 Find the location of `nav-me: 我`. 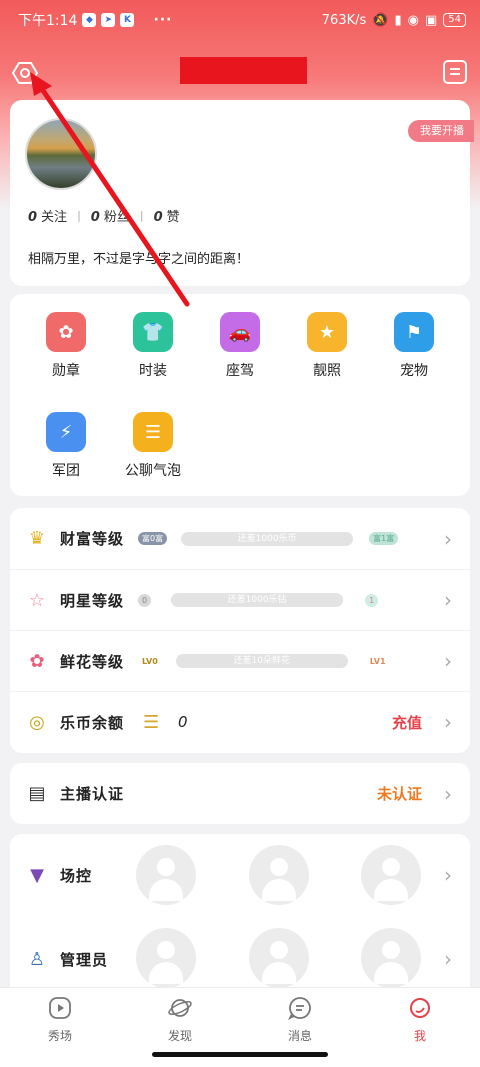

nav-me: 我 is located at coordinates (420, 1020).